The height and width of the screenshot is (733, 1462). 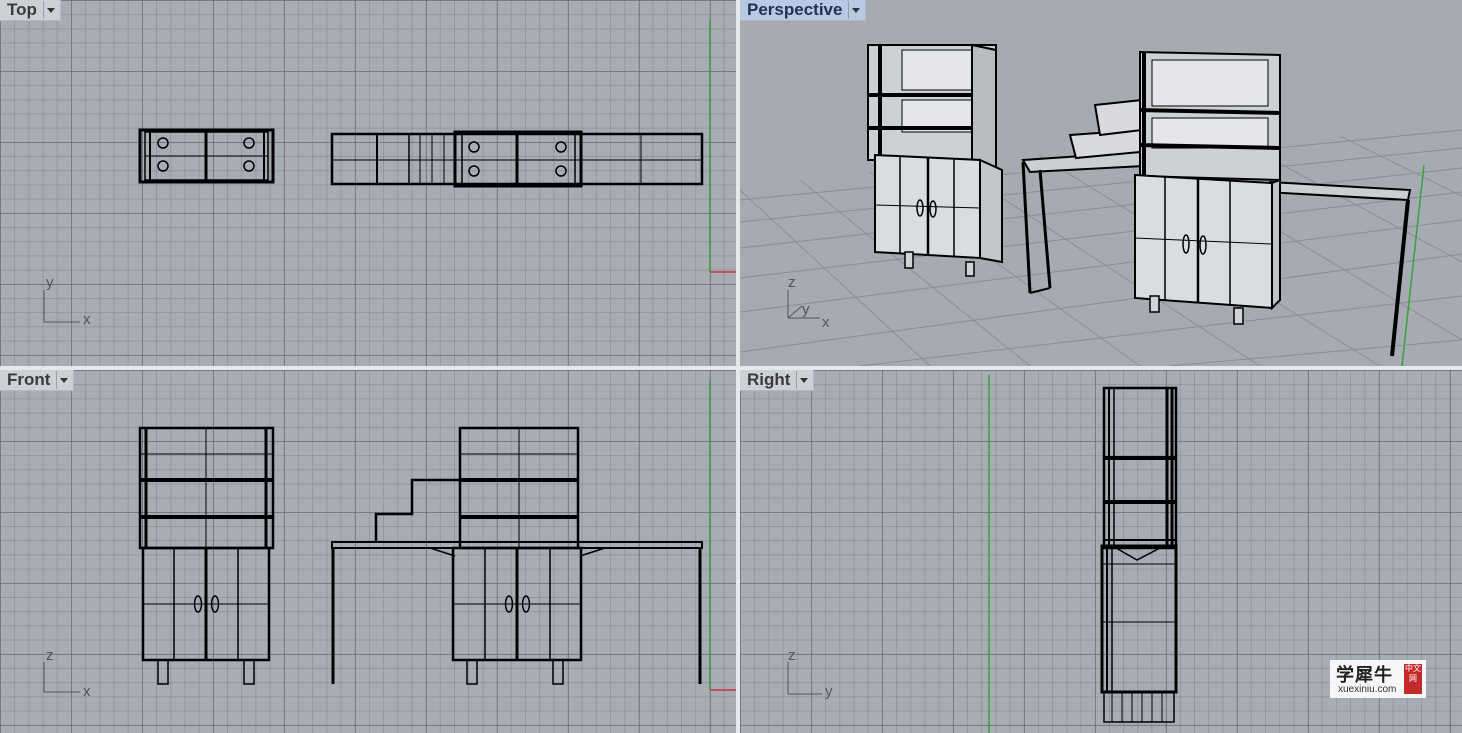 What do you see at coordinates (810, 673) in the screenshot?
I see `axis-triad: z y` at bounding box center [810, 673].